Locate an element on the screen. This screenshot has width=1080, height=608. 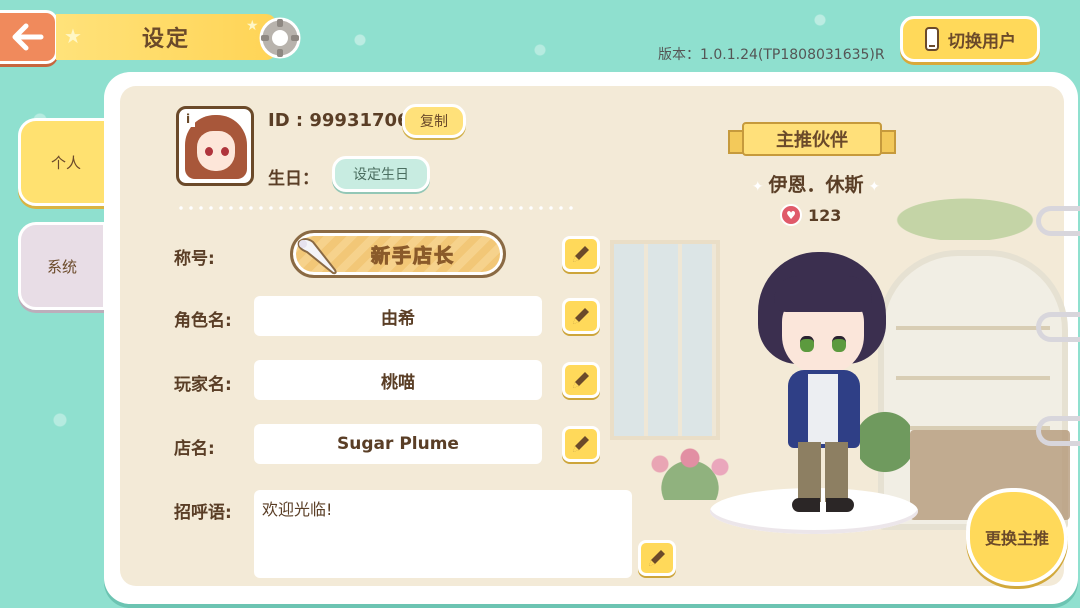
affection-count: 123 is located at coordinates (825, 215).